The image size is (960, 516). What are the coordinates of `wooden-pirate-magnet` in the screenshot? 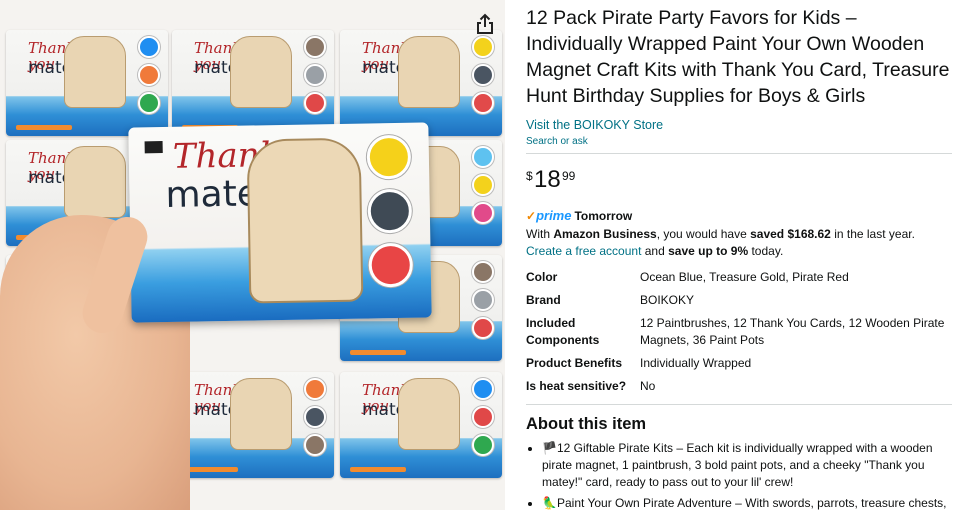 It's located at (305, 220).